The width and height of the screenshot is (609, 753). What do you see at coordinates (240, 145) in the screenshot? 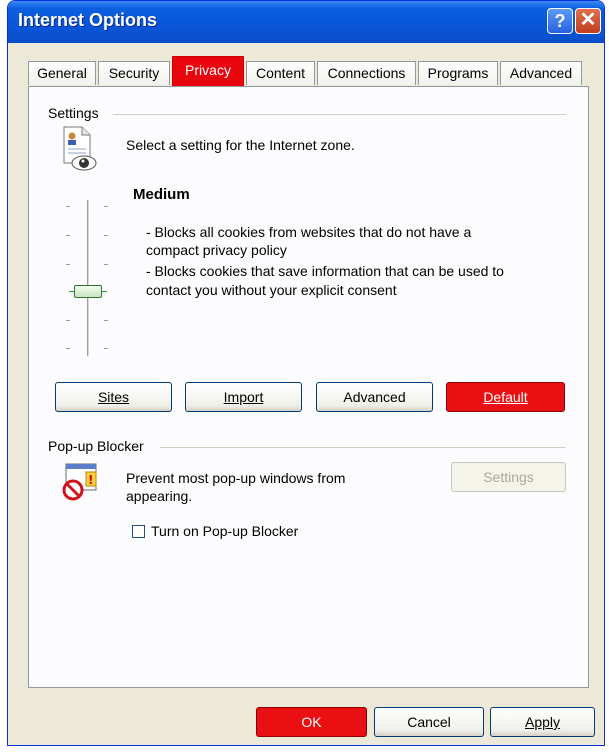
I see `zone-description: Select a setting for the Internet zone.` at bounding box center [240, 145].